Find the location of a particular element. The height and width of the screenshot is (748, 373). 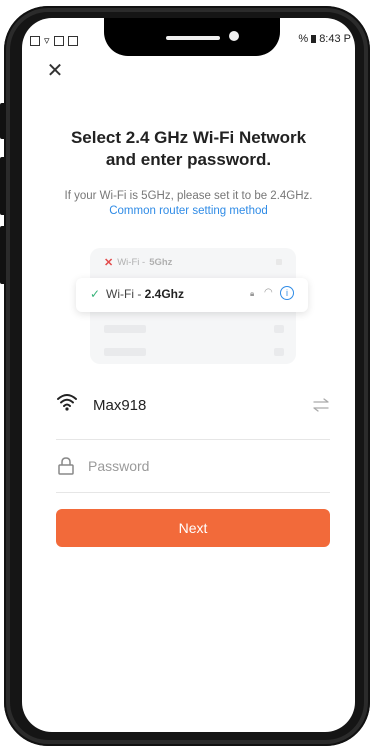

illustration-placeholder-icon is located at coordinates (279, 262).